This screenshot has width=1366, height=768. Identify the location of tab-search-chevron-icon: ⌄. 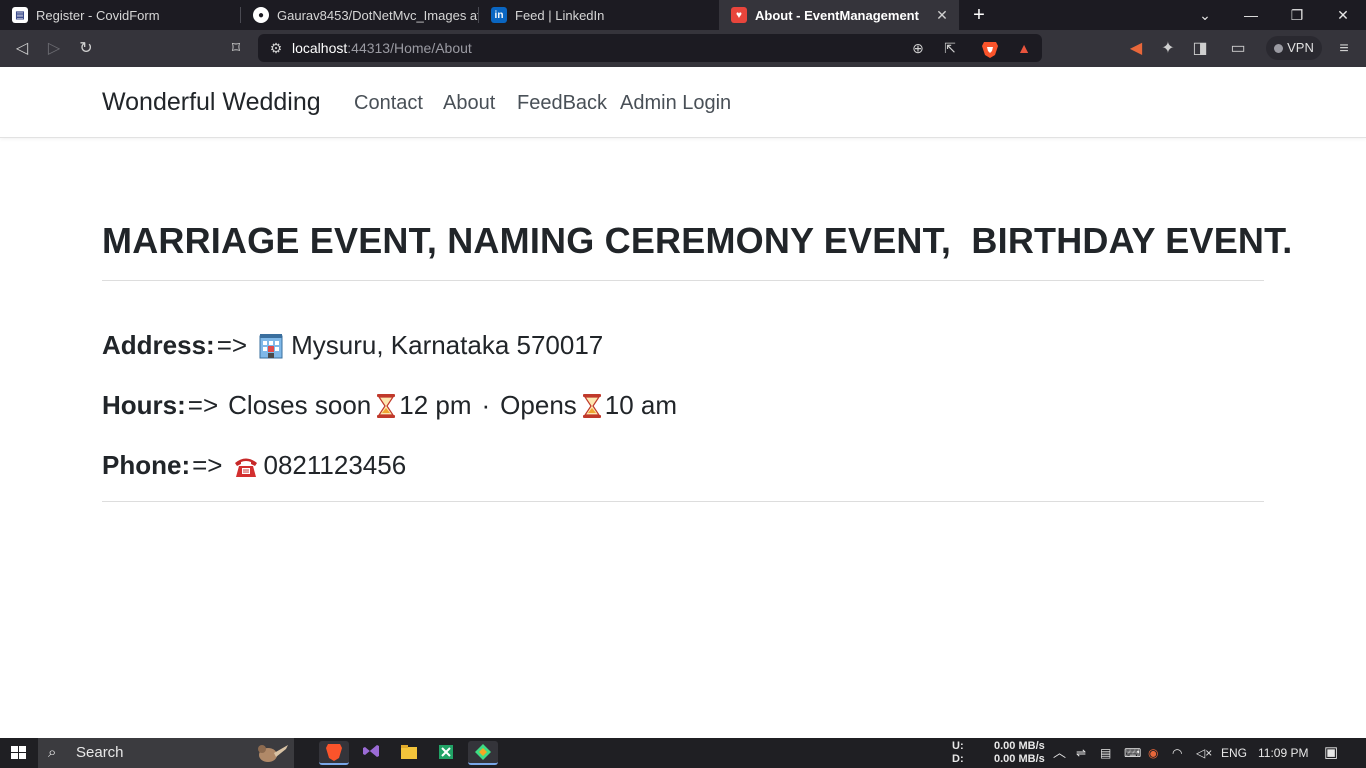
(1205, 15).